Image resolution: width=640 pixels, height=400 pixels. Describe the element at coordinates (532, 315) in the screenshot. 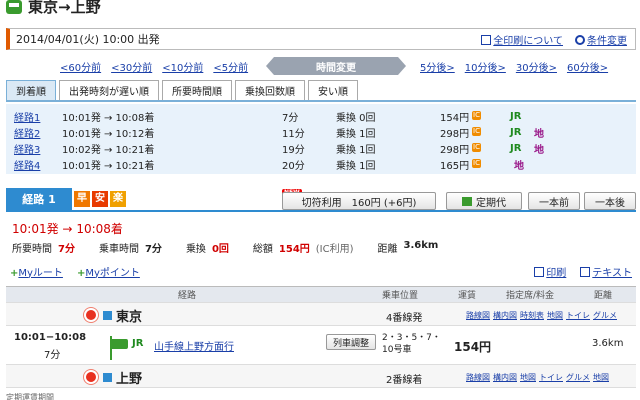

I see `facility-link: 時刻表` at that location.